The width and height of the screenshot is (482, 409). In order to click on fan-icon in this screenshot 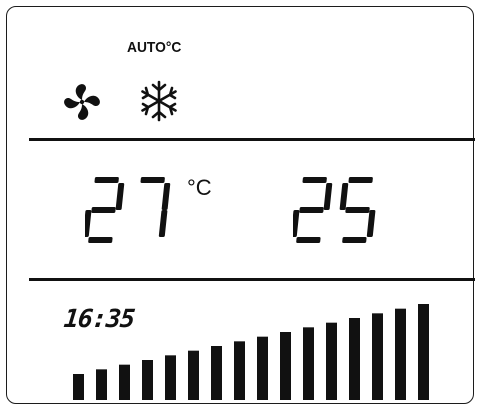, I will do `click(82, 102)`.